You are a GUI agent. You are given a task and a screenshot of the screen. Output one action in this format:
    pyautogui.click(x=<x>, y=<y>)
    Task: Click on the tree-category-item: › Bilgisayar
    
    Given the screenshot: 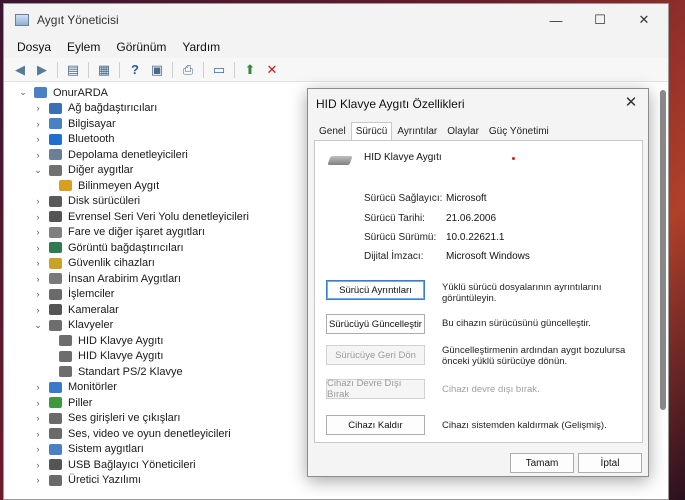 What is the action you would take?
    pyautogui.click(x=74, y=124)
    